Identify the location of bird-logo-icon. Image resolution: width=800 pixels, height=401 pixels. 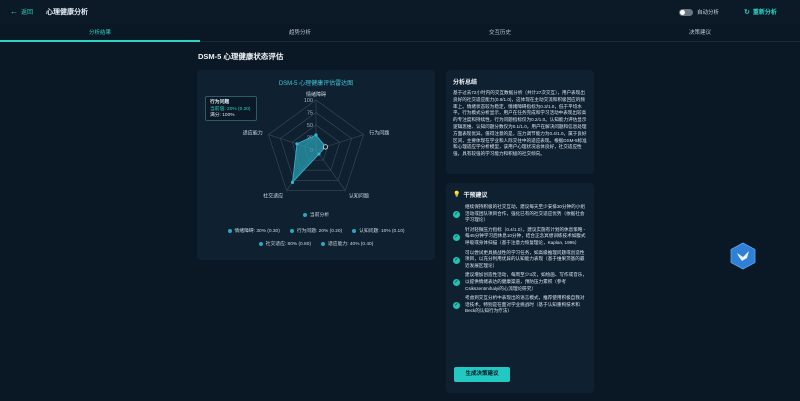
(743, 256).